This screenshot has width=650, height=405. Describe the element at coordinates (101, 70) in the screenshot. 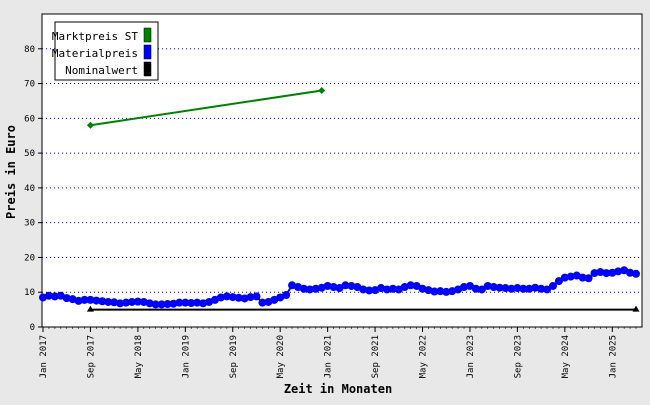

I see `legend-label-nominalwert: Nominalwert` at that location.